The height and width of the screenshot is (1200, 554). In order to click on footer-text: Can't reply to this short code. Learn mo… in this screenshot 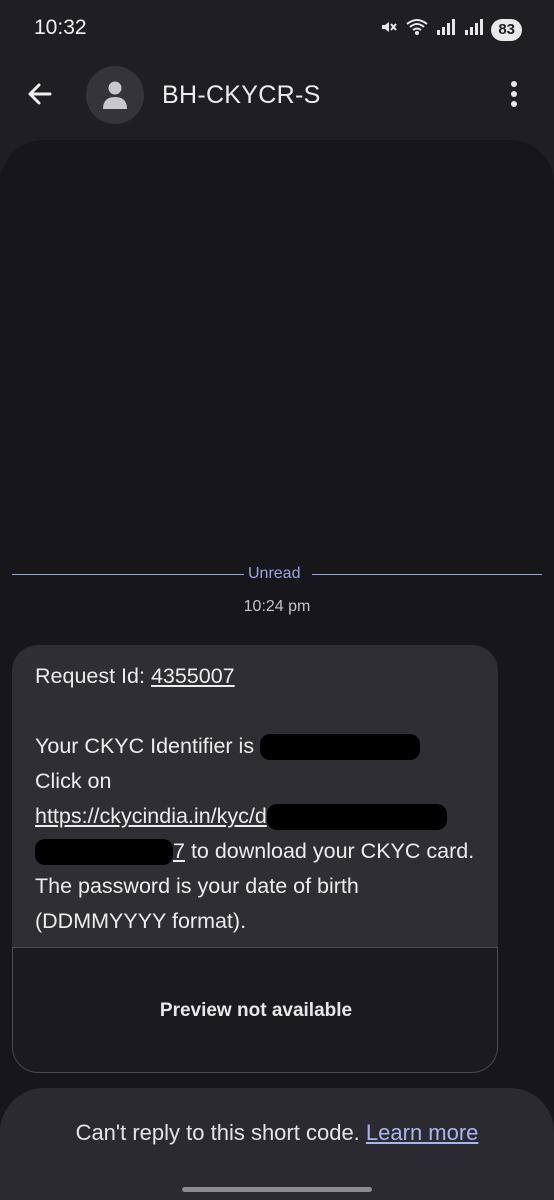, I will do `click(277, 1133)`.